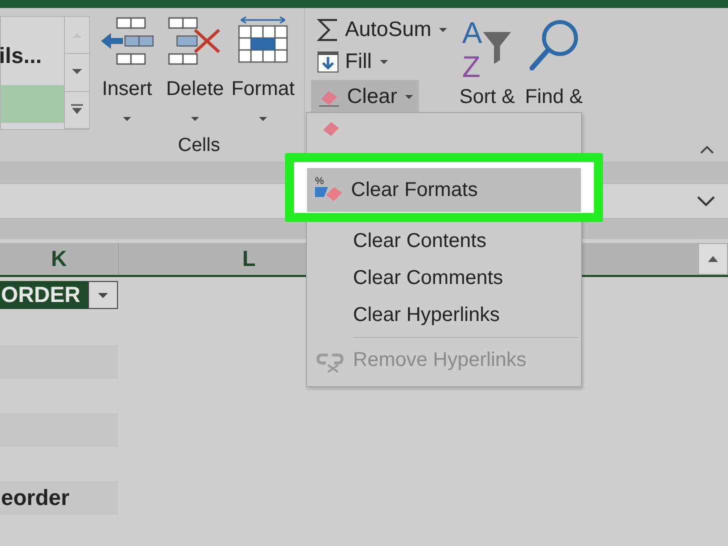 The height and width of the screenshot is (546, 728). I want to click on sort-letter: A, so click(472, 34).